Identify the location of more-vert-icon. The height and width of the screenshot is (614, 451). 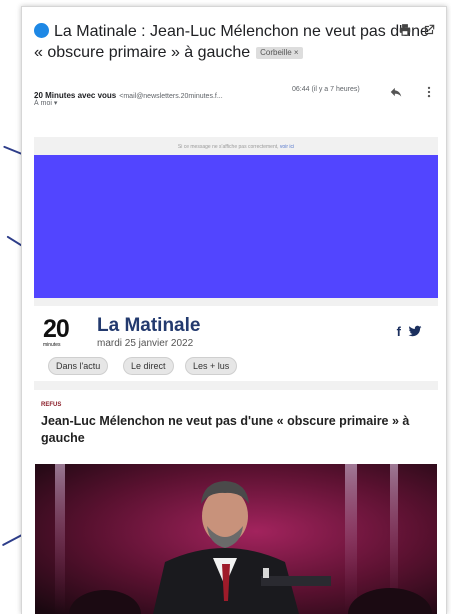
(429, 92).